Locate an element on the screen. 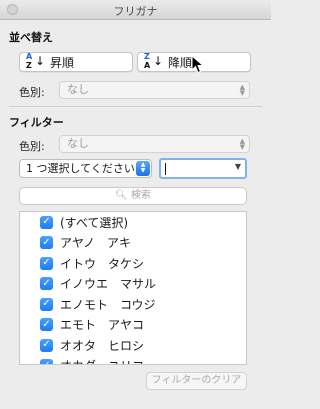  filter-condition-value: 1 つ選択してください is located at coordinates (80, 168).